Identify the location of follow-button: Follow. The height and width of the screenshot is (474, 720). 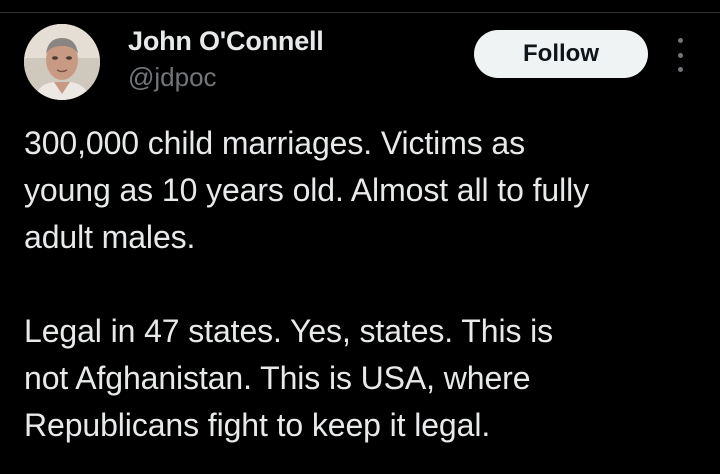
(561, 54).